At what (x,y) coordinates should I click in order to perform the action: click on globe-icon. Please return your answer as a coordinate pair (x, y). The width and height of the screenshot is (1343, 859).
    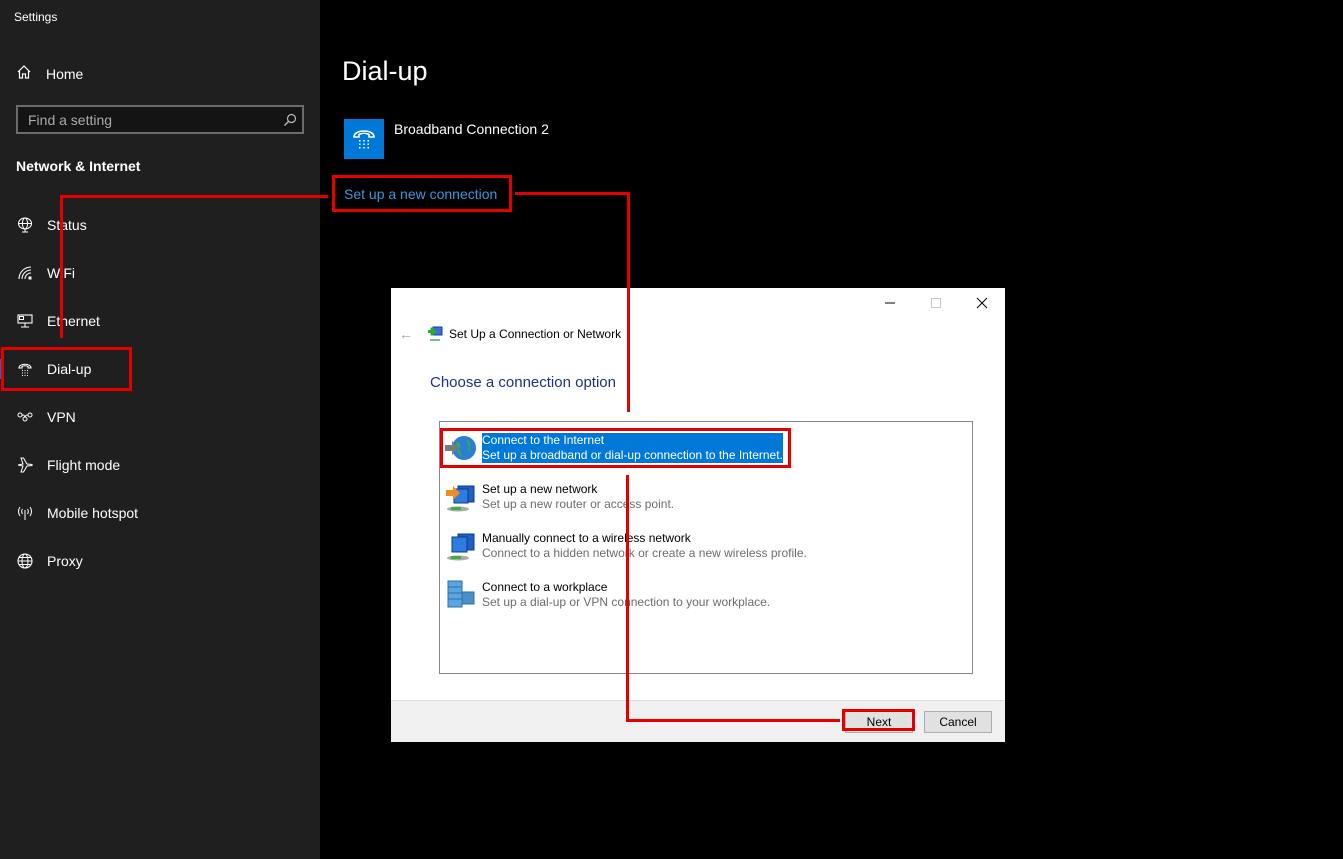
    Looking at the image, I should click on (25, 561).